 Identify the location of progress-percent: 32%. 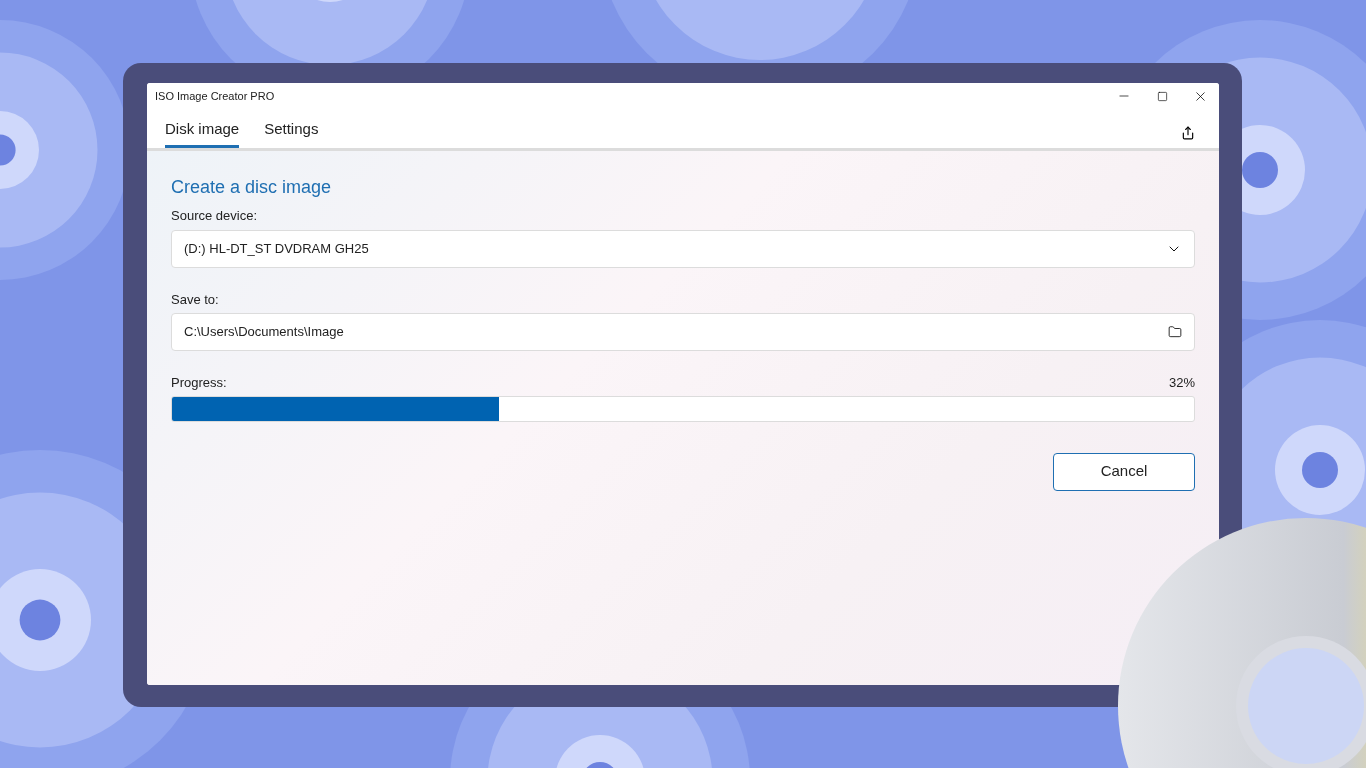
(1181, 383).